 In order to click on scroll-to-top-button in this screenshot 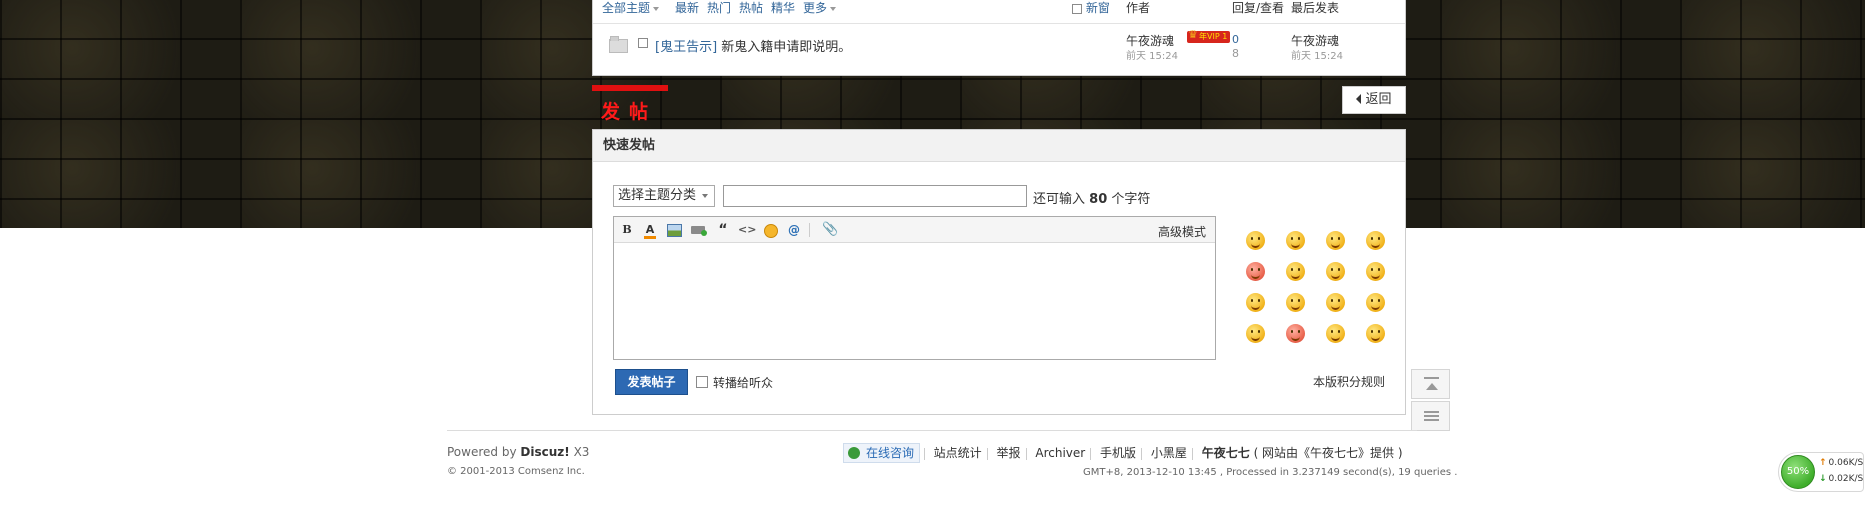, I will do `click(1430, 384)`.